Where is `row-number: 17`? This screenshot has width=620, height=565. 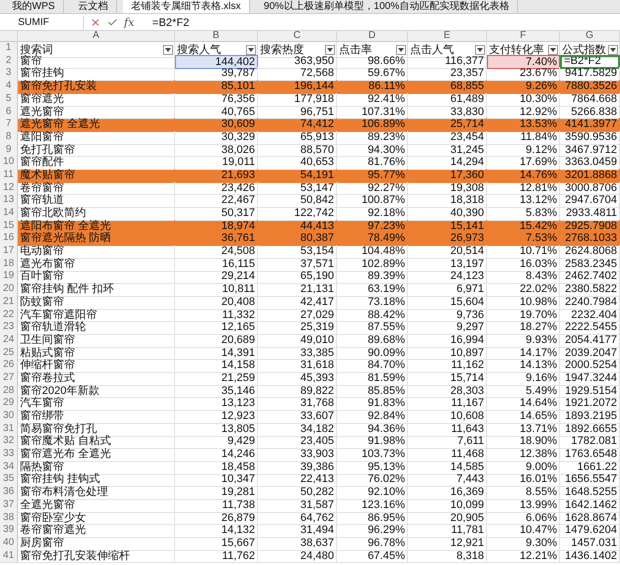
row-number: 17 is located at coordinates (9, 252).